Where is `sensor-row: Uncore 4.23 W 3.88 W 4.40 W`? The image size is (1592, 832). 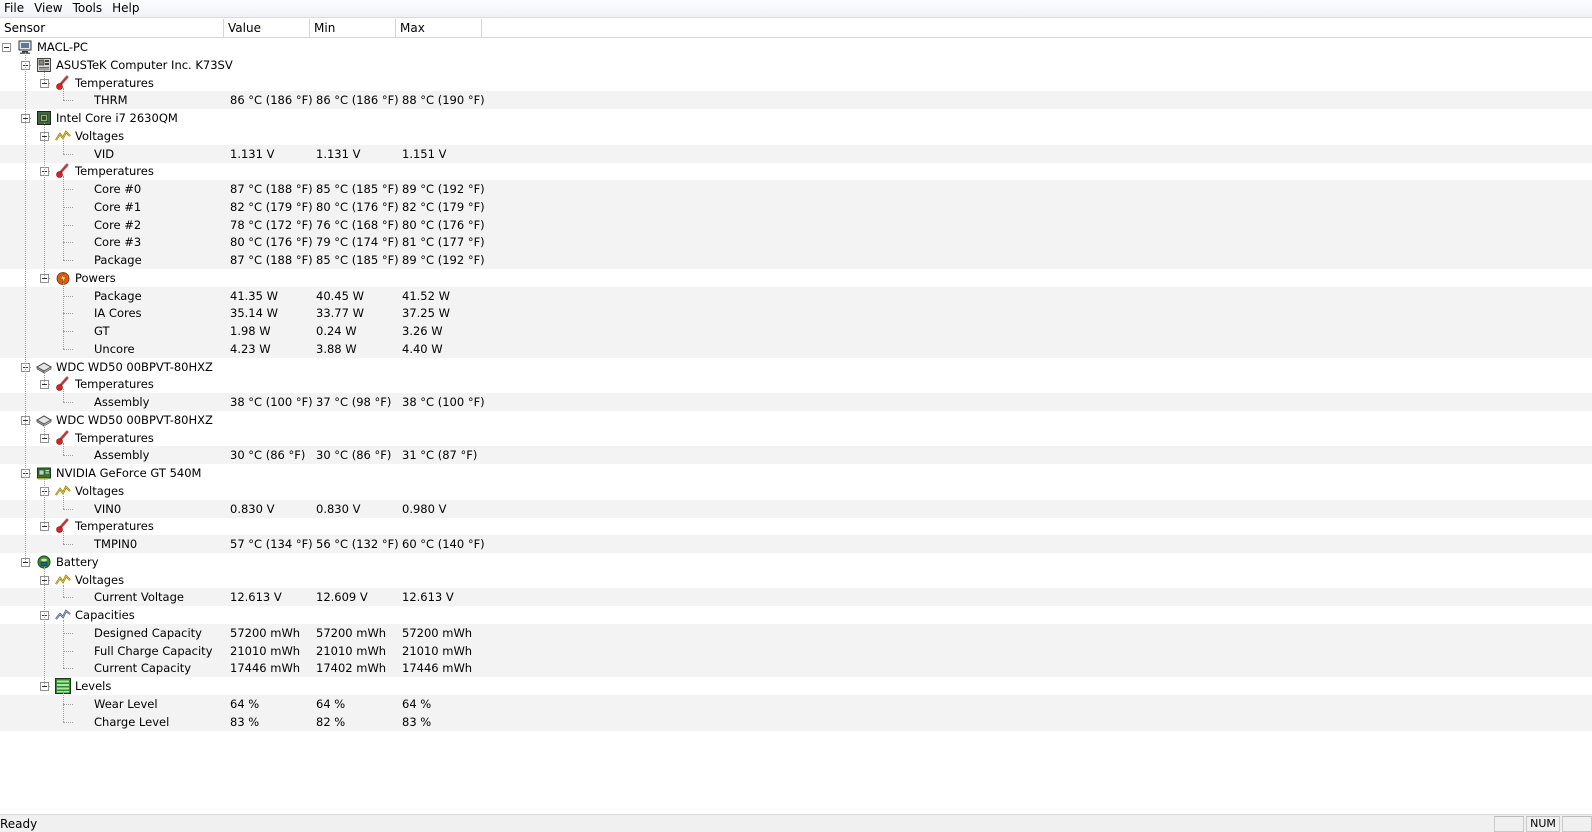
sensor-row: Uncore 4.23 W 3.88 W 4.40 W is located at coordinates (796, 348).